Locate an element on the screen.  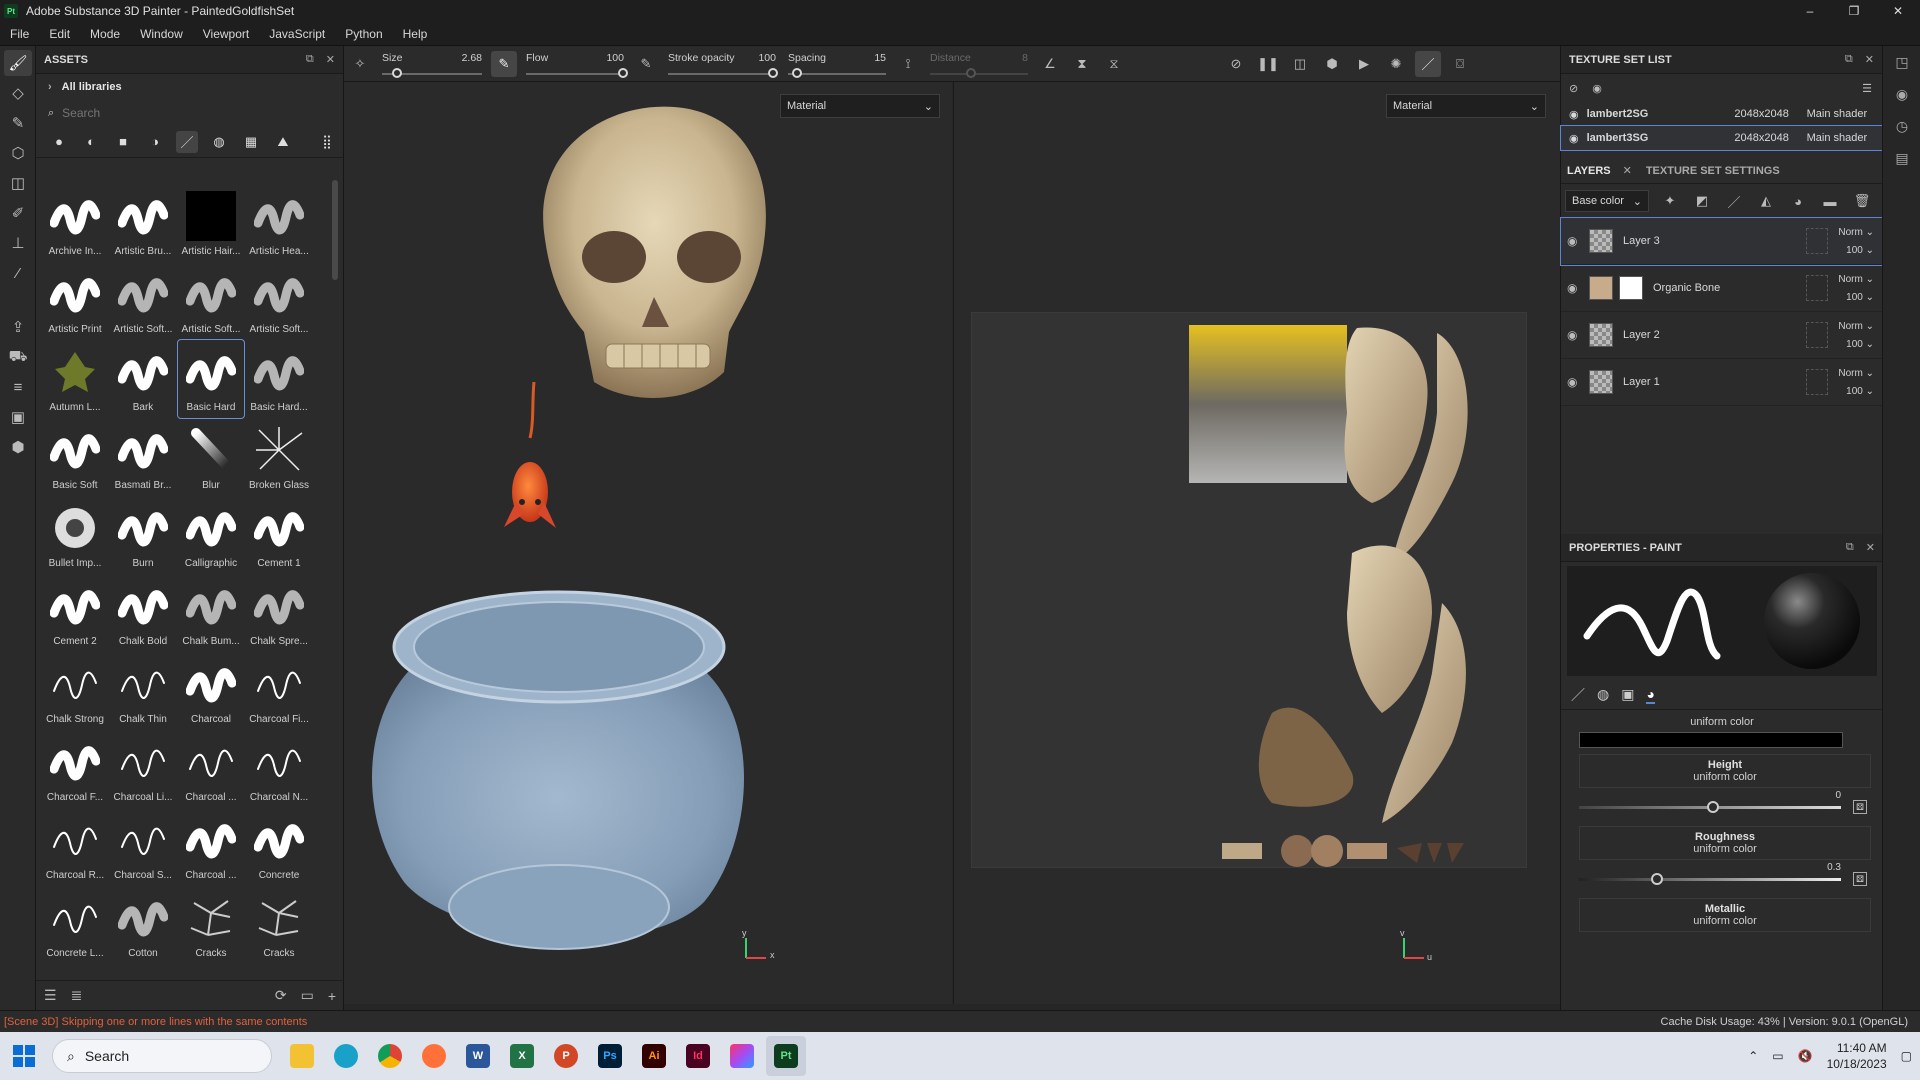
spacing-slider: Spacing 15 is located at coordinates (837, 64).